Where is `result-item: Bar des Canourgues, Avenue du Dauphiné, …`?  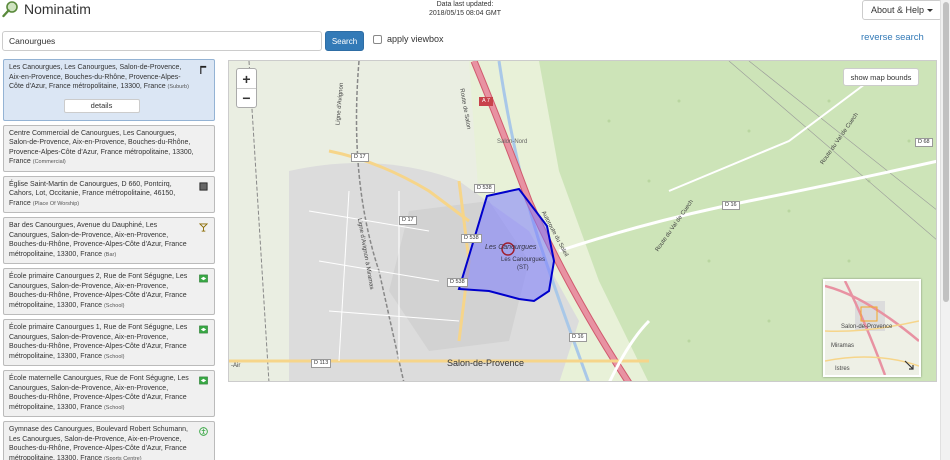
result-item: Bar des Canourgues, Avenue du Dauphiné, … is located at coordinates (109, 240).